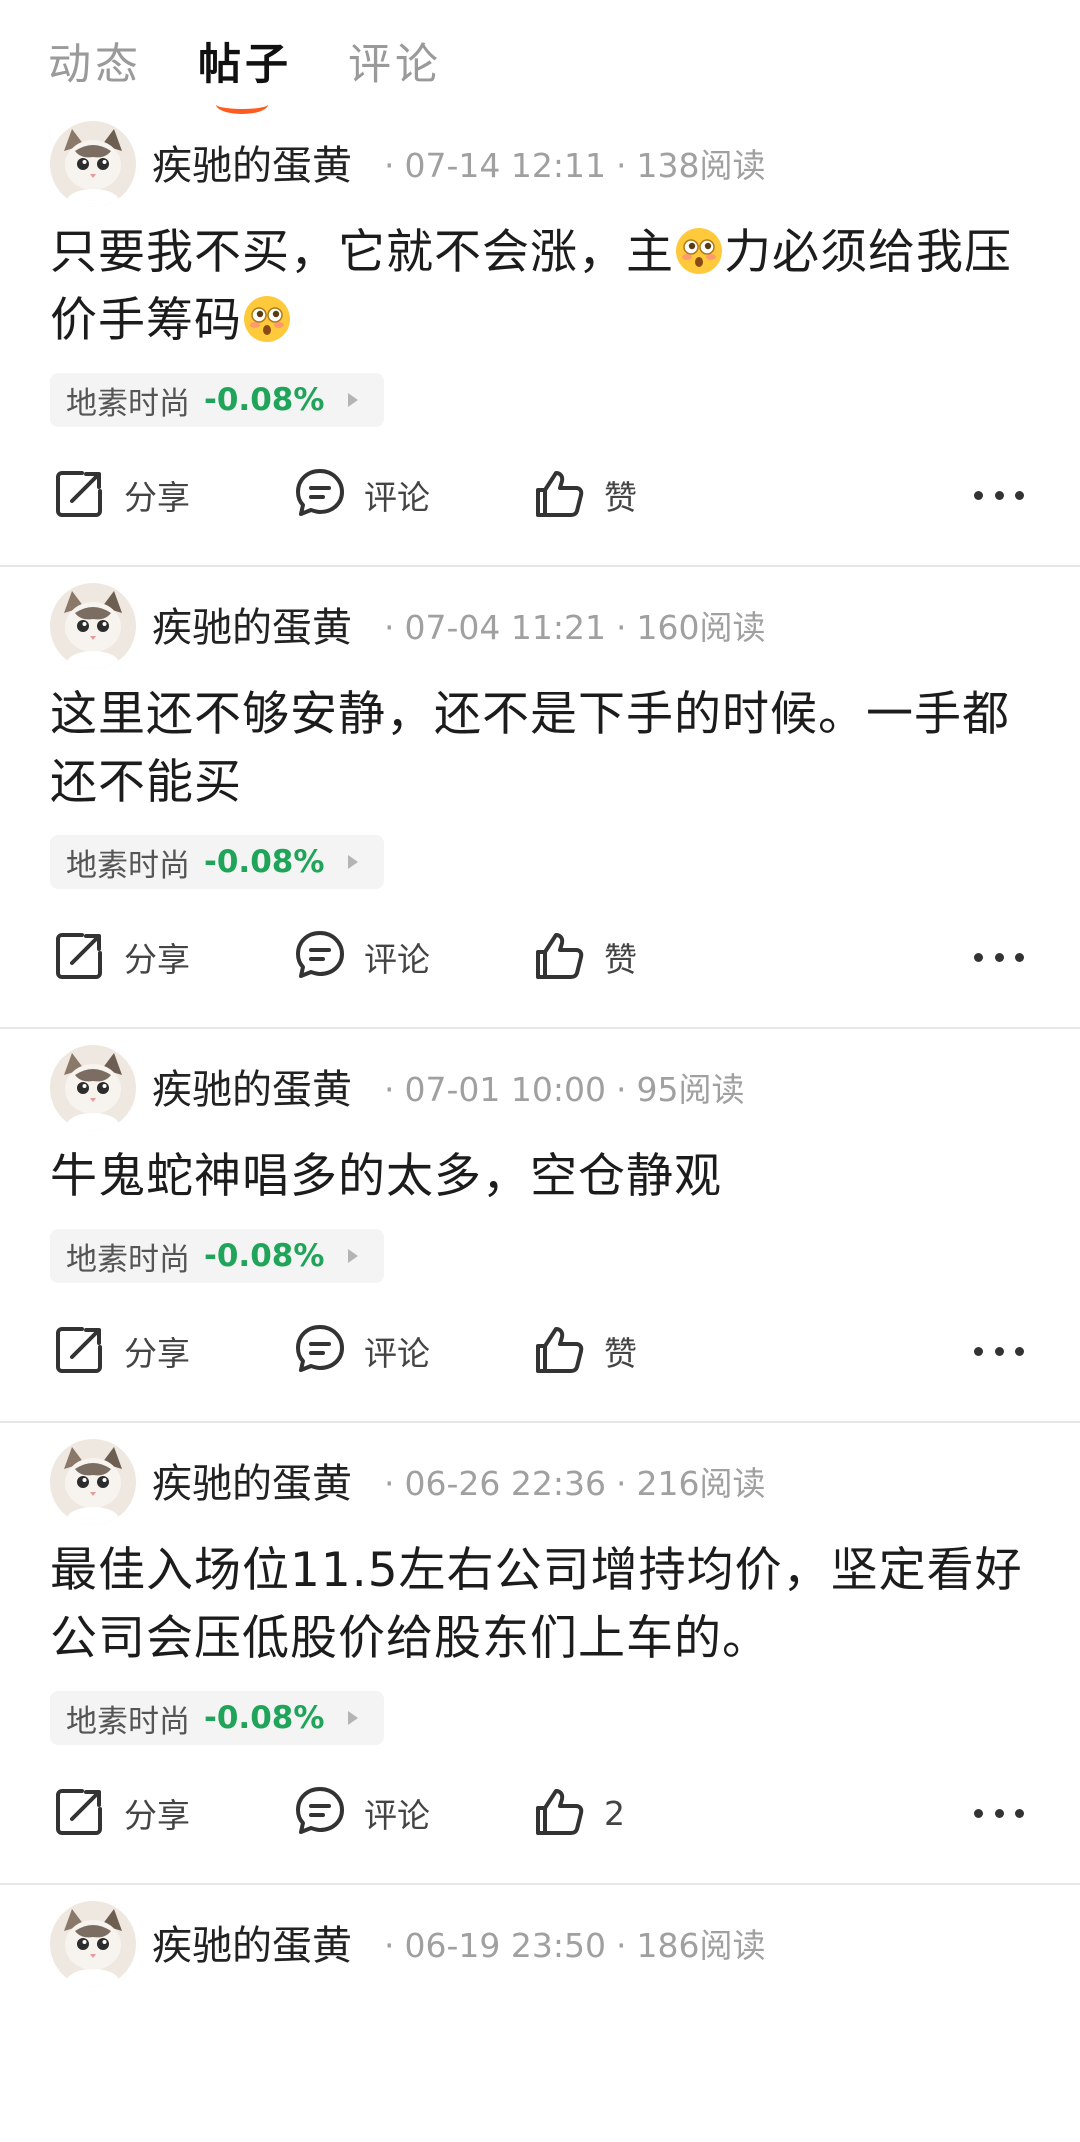  Describe the element at coordinates (505, 165) in the screenshot. I see `post-date: 07-14 12:11` at that location.